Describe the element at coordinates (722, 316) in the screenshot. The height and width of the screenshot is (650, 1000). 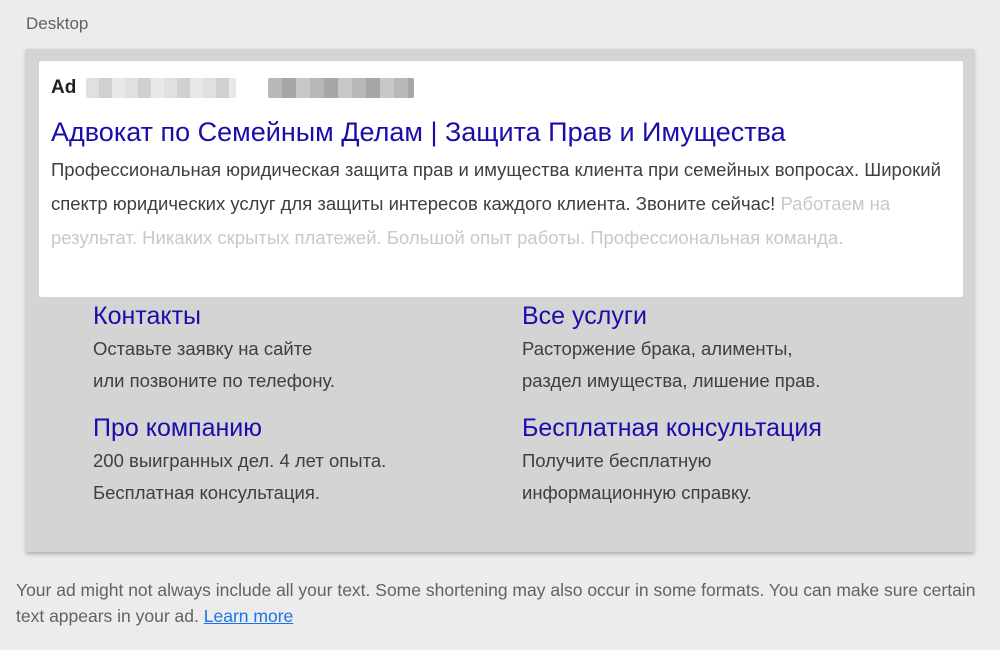
I see `sitelink-title: Все услуги` at that location.